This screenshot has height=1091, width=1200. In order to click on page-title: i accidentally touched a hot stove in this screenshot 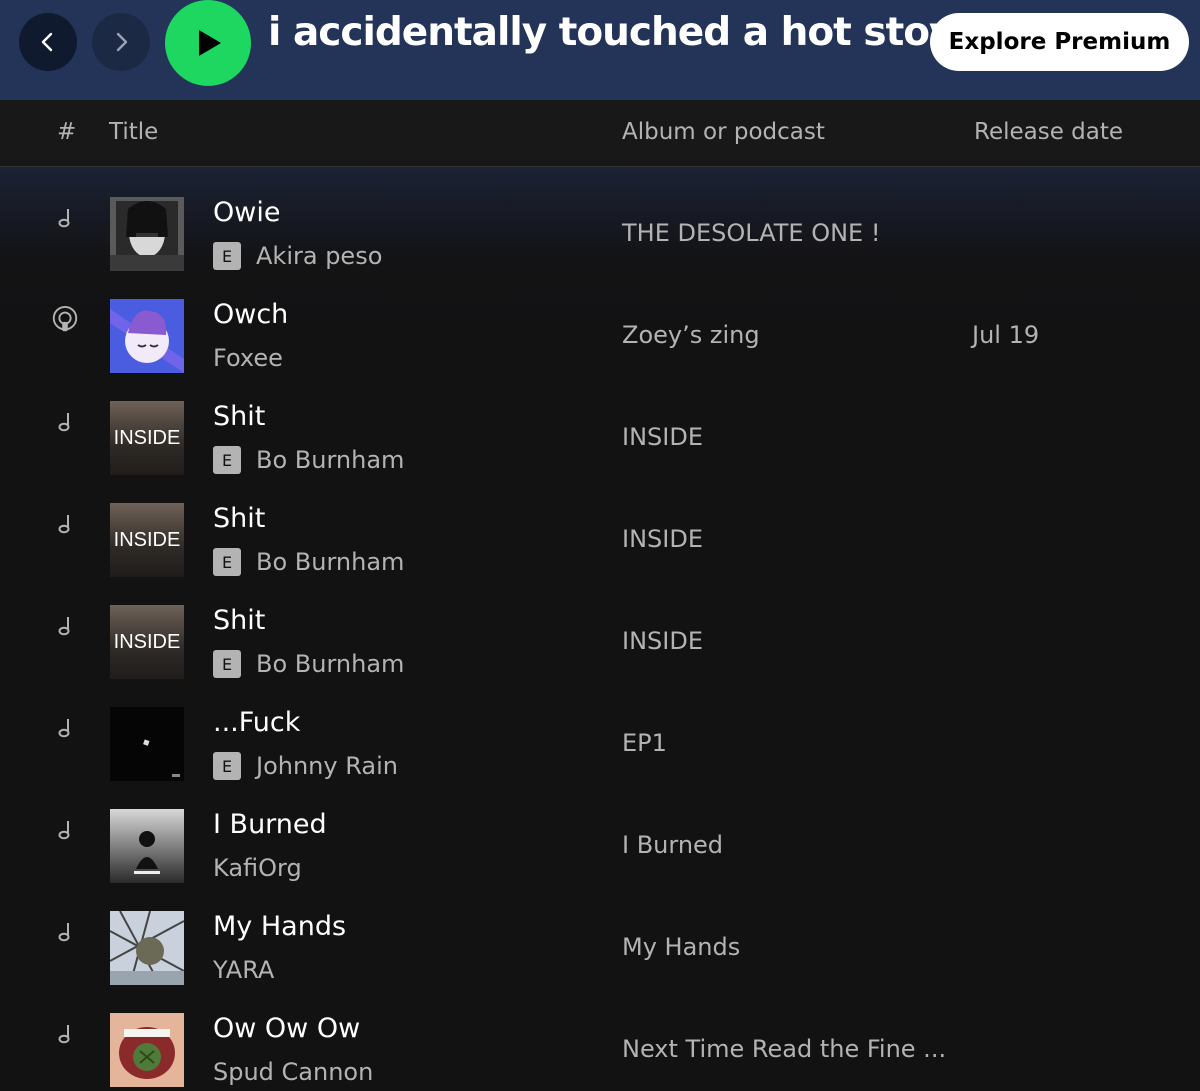, I will do `click(624, 32)`.